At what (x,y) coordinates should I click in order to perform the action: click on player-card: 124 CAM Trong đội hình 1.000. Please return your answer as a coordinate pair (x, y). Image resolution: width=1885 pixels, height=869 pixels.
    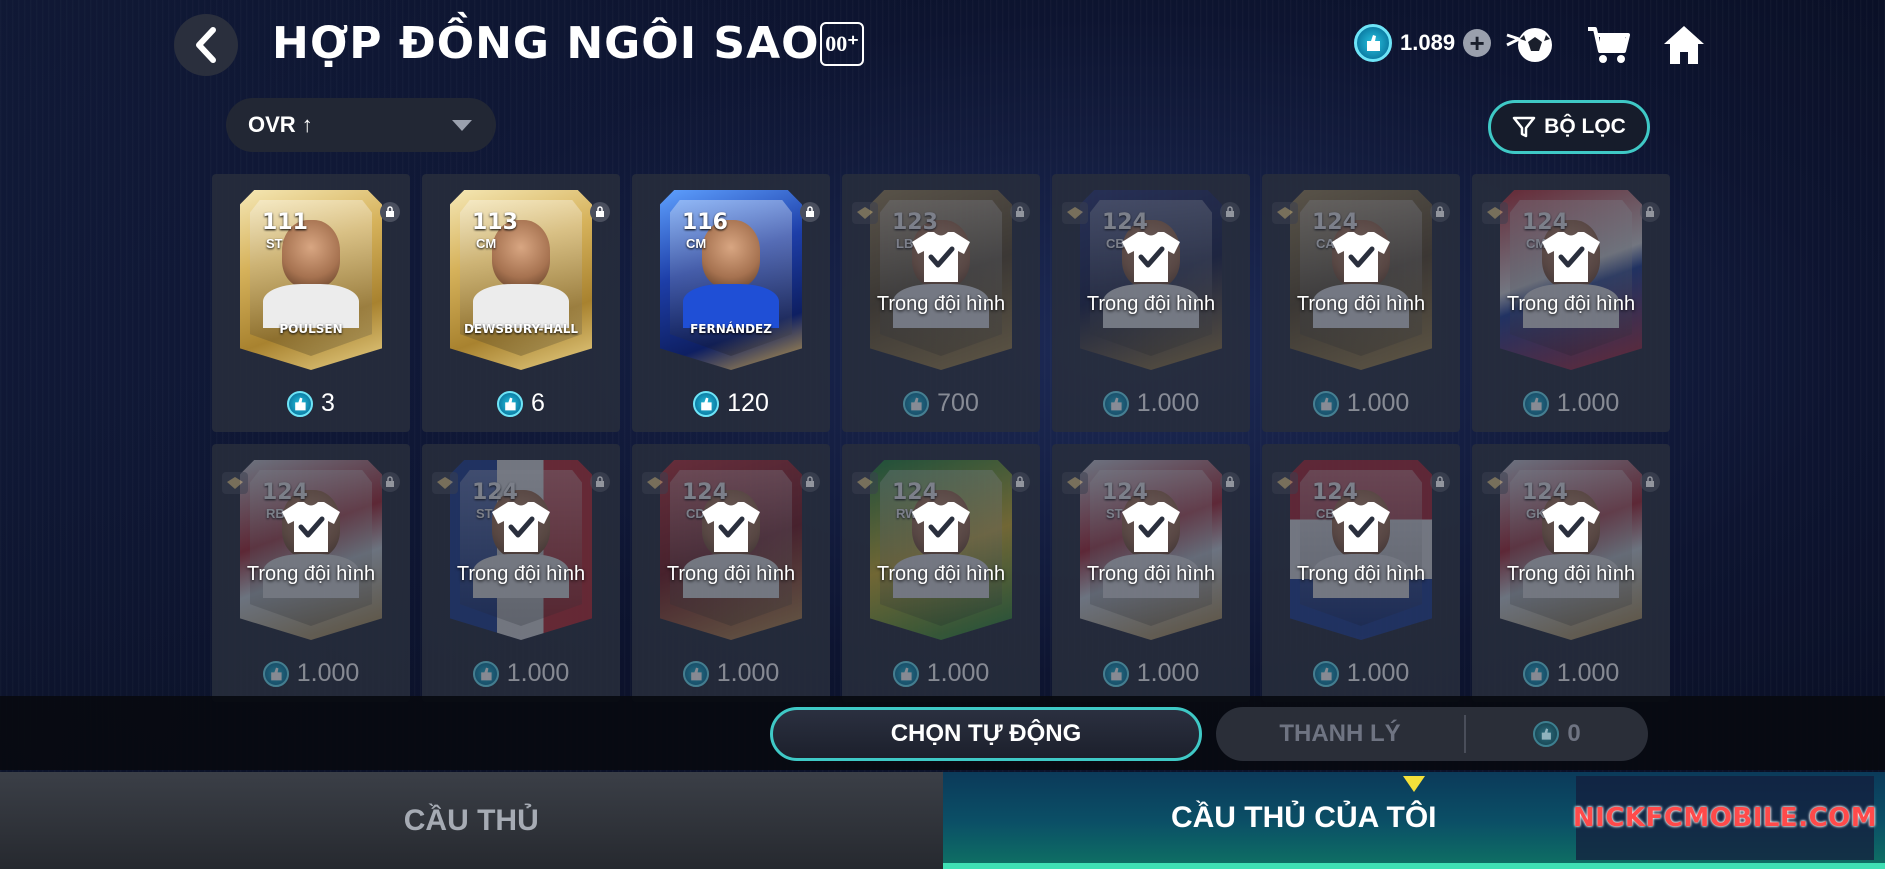
    Looking at the image, I should click on (1361, 303).